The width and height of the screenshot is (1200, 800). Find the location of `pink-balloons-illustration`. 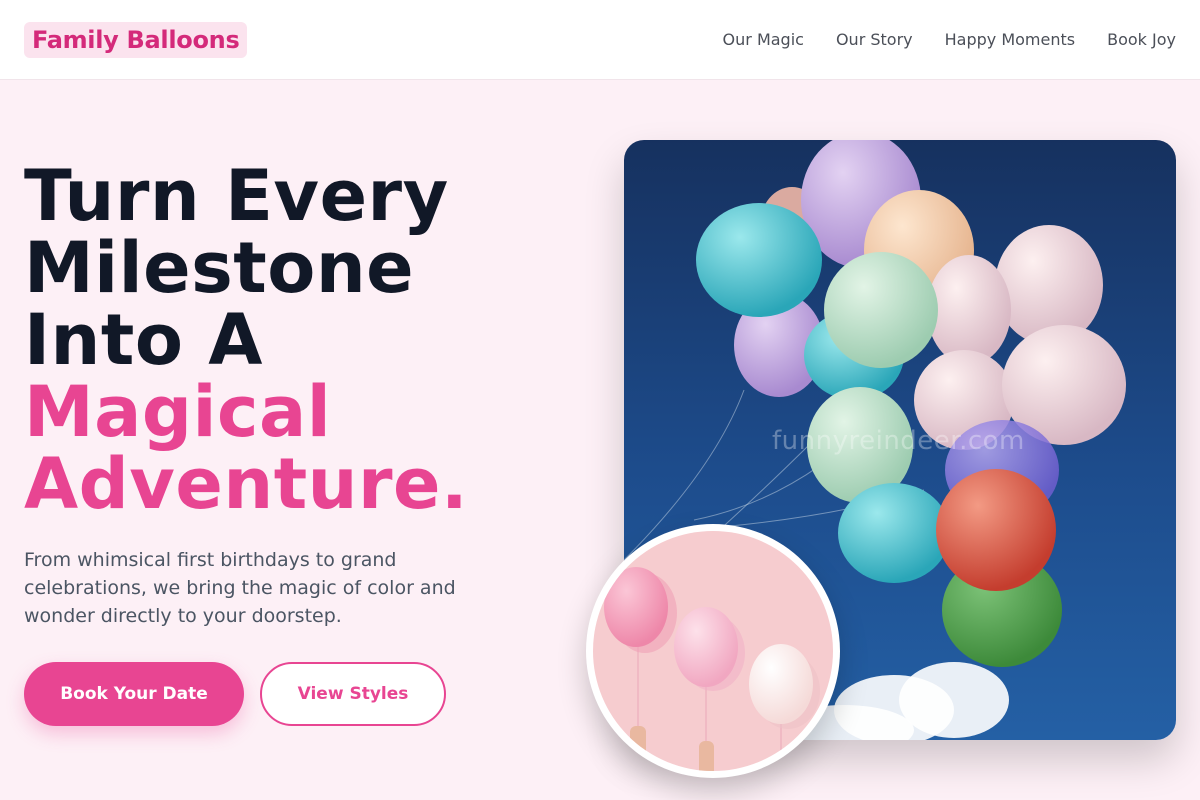

pink-balloons-illustration is located at coordinates (712, 669).